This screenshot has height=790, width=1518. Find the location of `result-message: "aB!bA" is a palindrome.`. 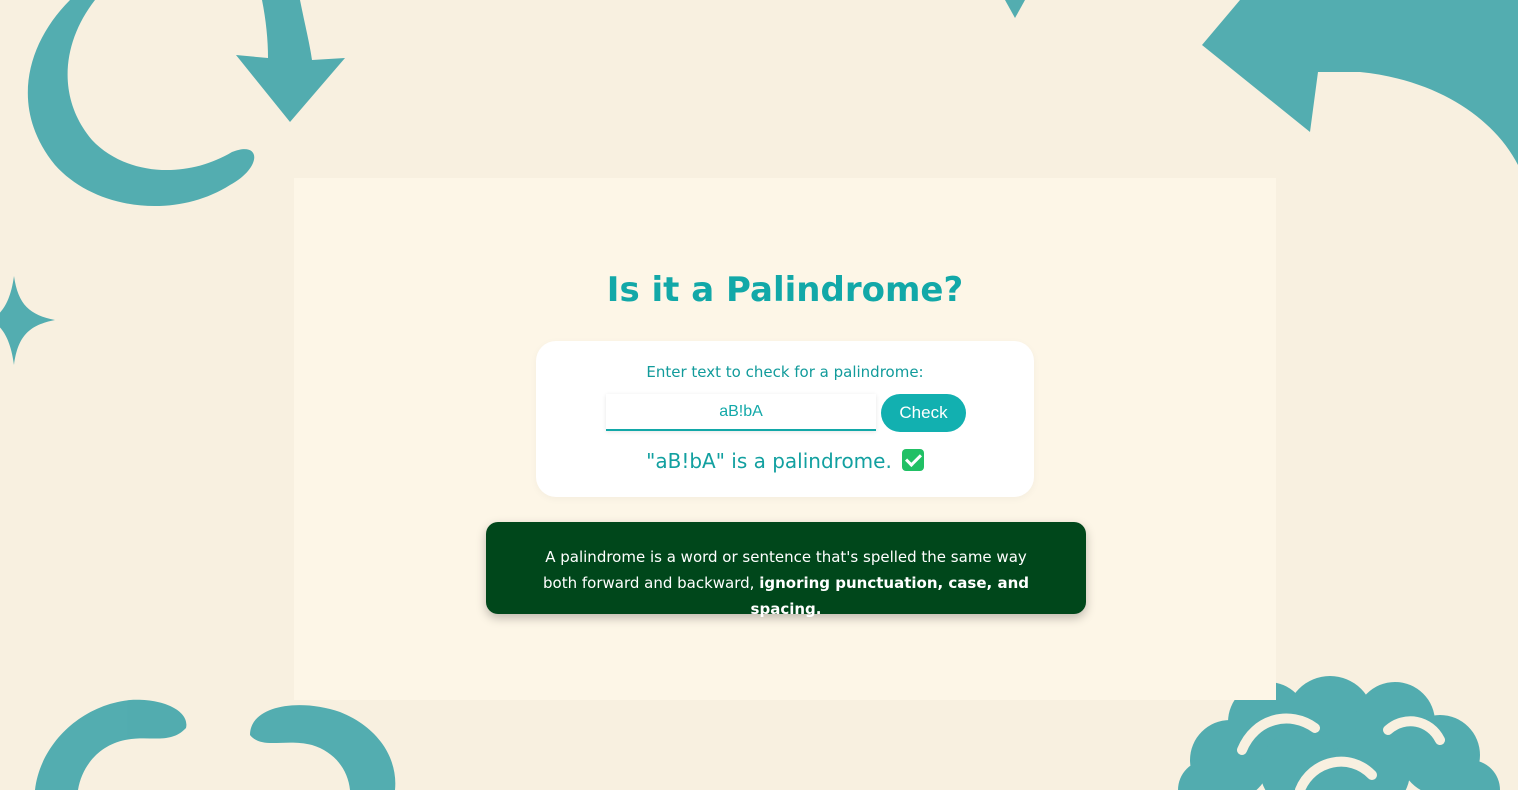

result-message: "aB!bA" is a palindrome. is located at coordinates (785, 461).